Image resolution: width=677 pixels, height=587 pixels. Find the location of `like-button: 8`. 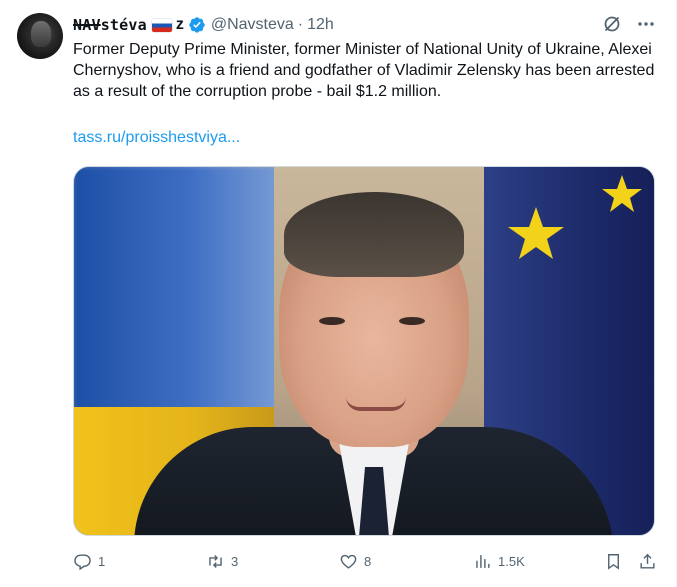

like-button: 8 is located at coordinates (355, 561).